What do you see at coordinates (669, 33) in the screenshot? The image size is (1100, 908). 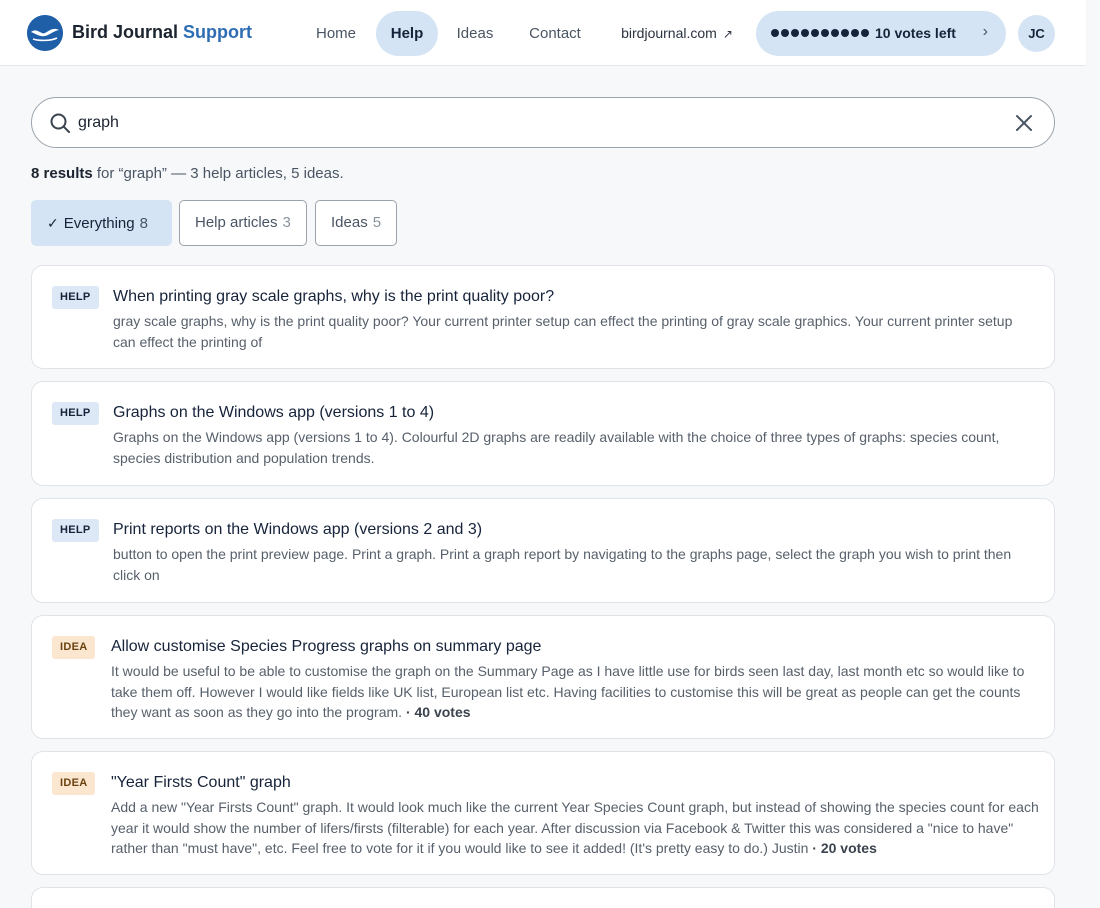 I see `nav-external-label: birdjournal.com` at bounding box center [669, 33].